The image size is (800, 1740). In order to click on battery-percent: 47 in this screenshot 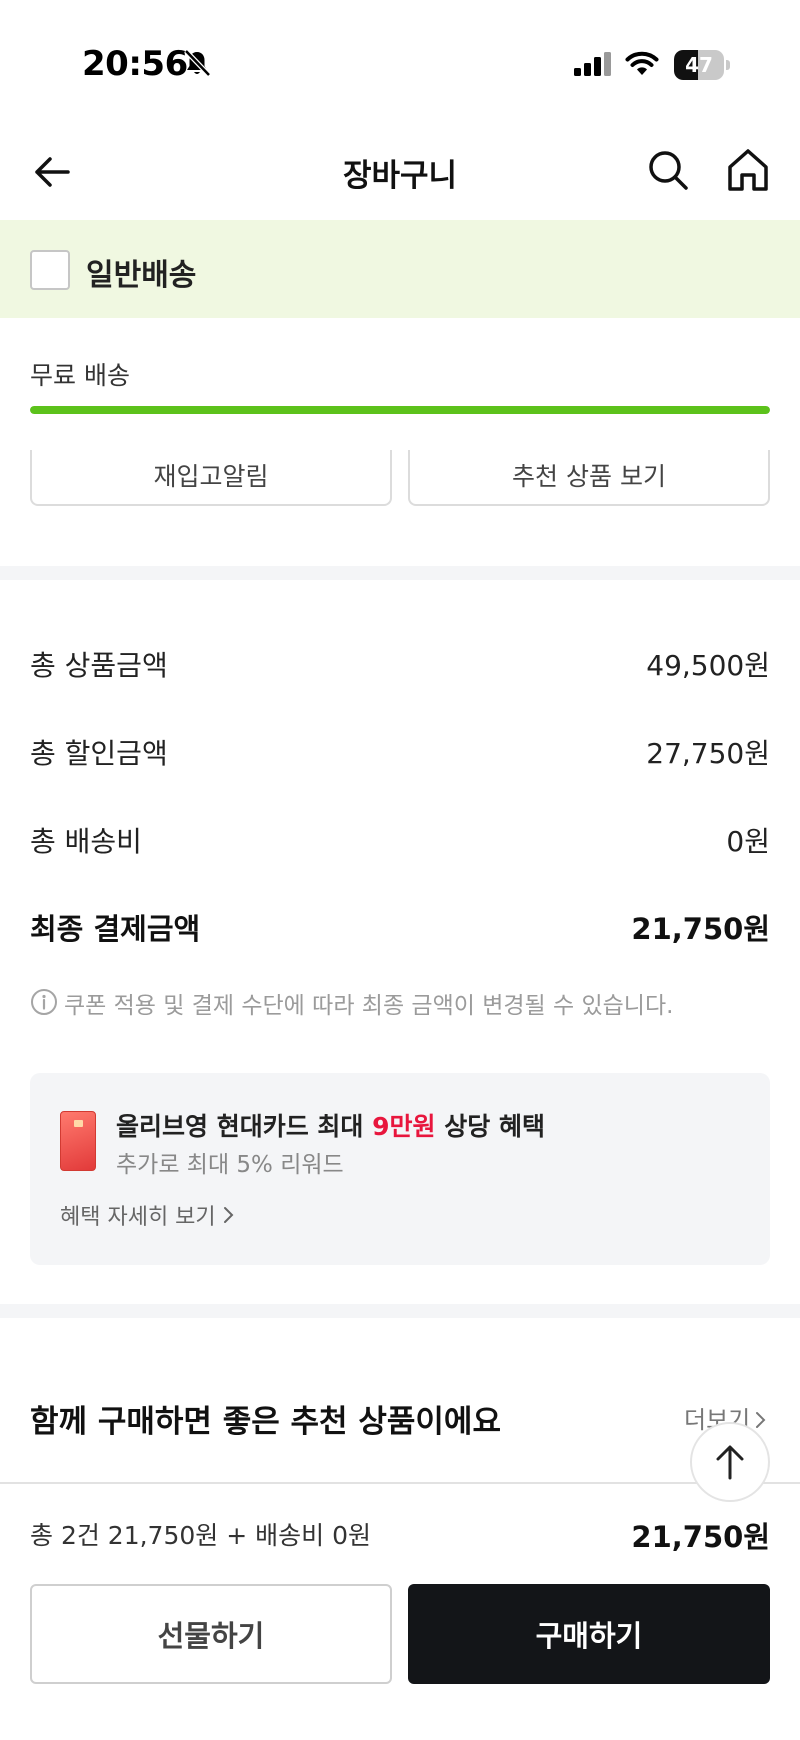, I will do `click(699, 65)`.